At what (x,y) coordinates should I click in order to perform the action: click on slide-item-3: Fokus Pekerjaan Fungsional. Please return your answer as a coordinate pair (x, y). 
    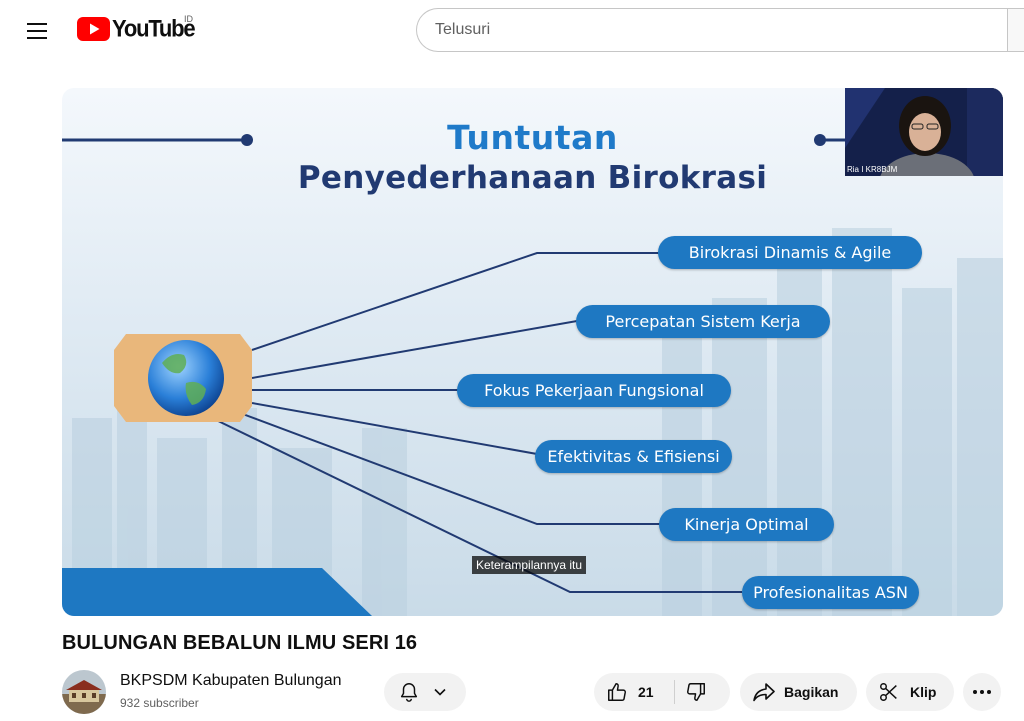
    Looking at the image, I should click on (594, 390).